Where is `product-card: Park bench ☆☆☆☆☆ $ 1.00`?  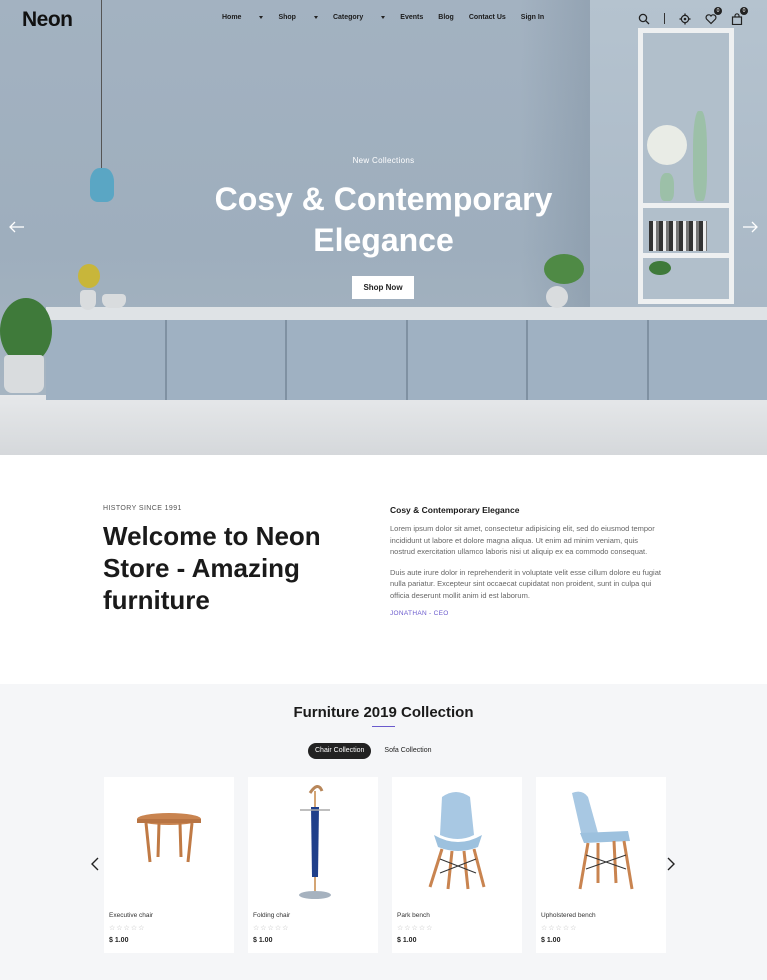
product-card: Park bench ☆☆☆☆☆ $ 1.00 is located at coordinates (457, 865).